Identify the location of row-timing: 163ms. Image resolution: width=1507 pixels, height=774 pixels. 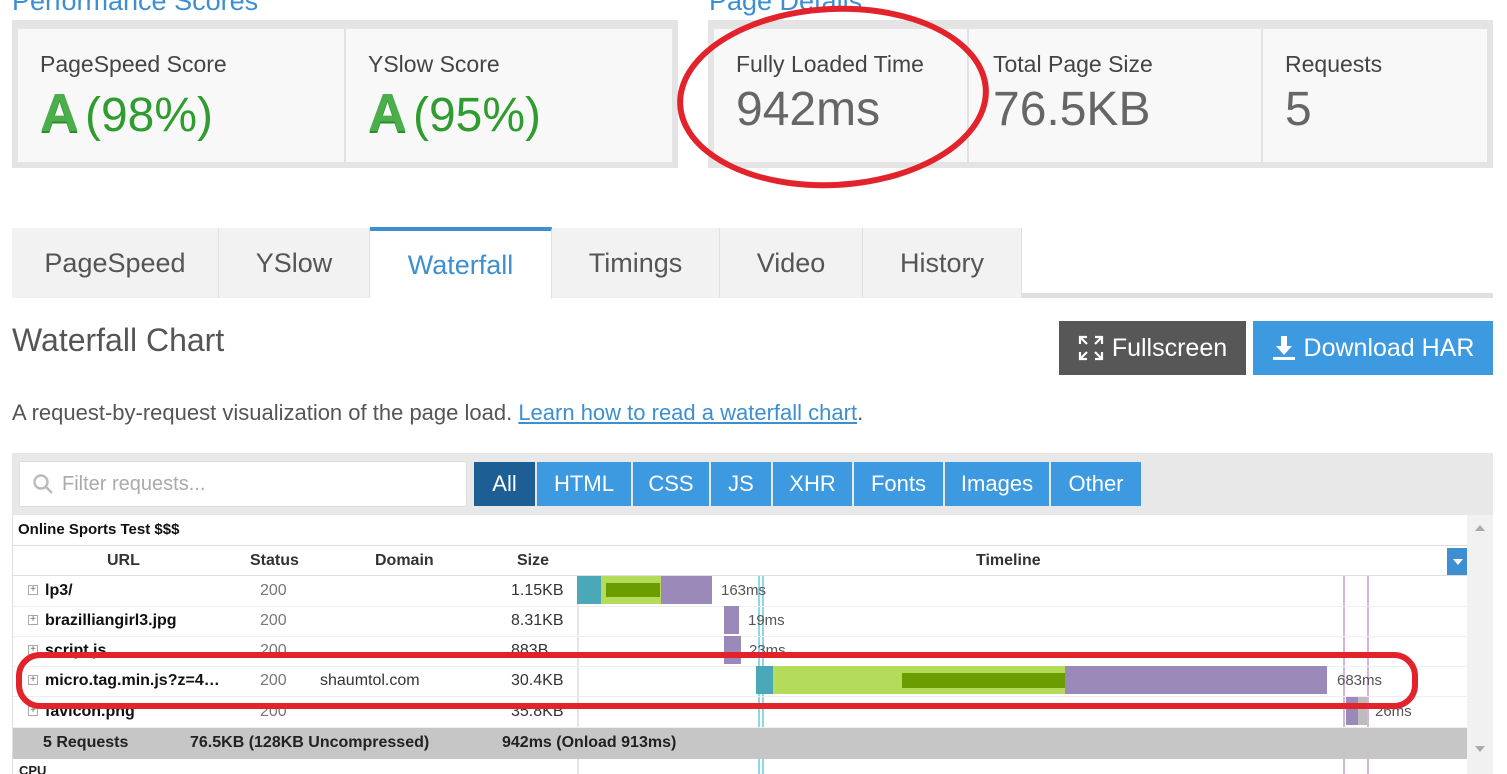
(744, 590).